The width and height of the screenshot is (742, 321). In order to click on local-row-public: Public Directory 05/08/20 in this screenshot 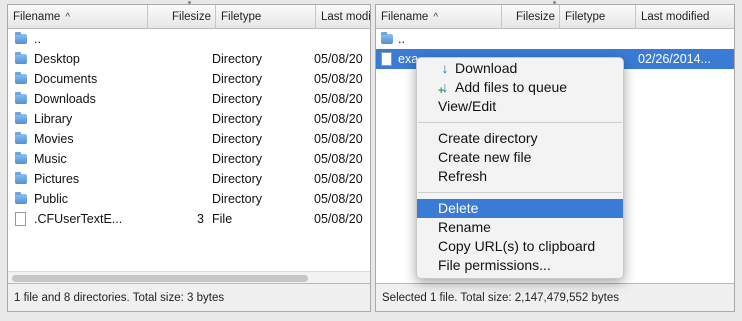, I will do `click(189, 199)`.